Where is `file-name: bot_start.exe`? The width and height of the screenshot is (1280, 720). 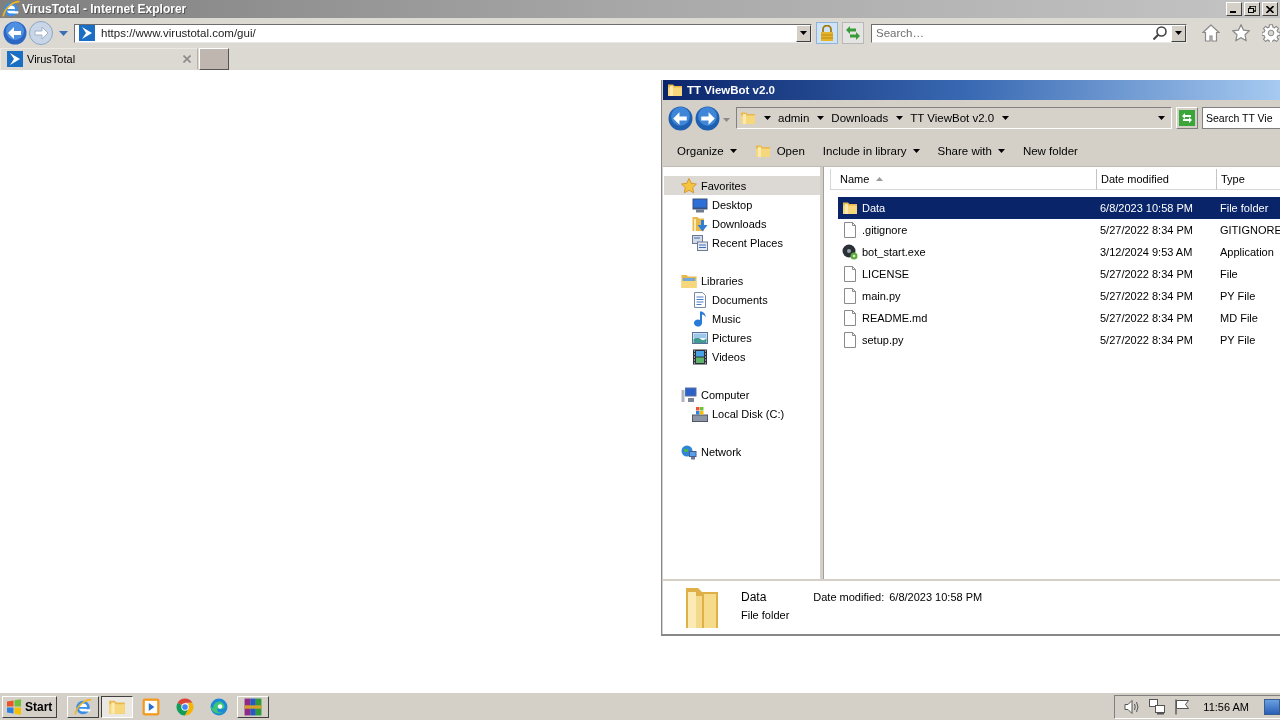
file-name: bot_start.exe is located at coordinates (894, 252).